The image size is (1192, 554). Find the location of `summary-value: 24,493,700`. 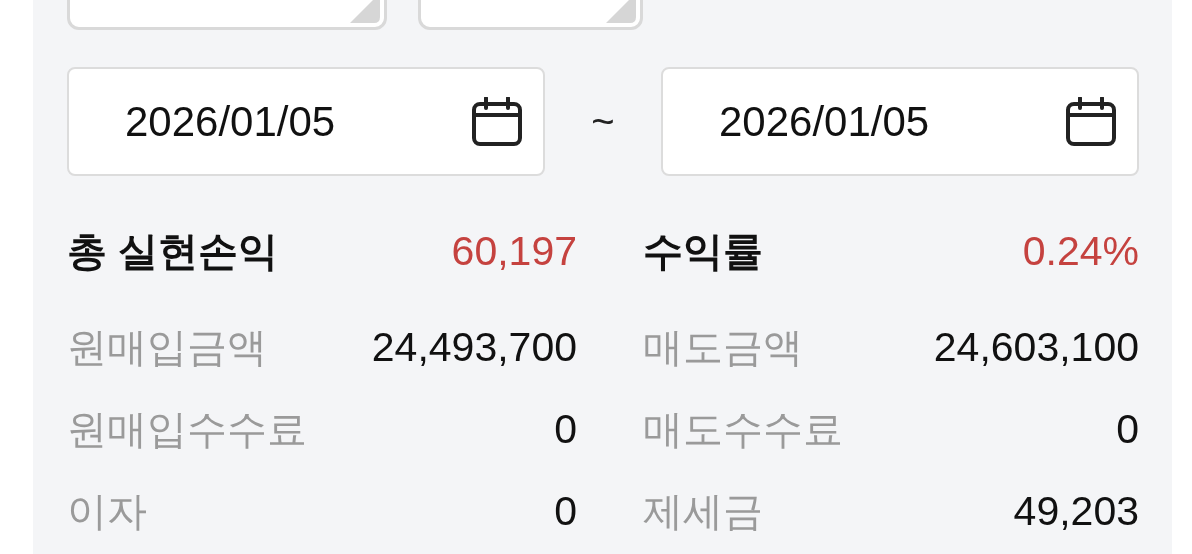

summary-value: 24,493,700 is located at coordinates (474, 347).